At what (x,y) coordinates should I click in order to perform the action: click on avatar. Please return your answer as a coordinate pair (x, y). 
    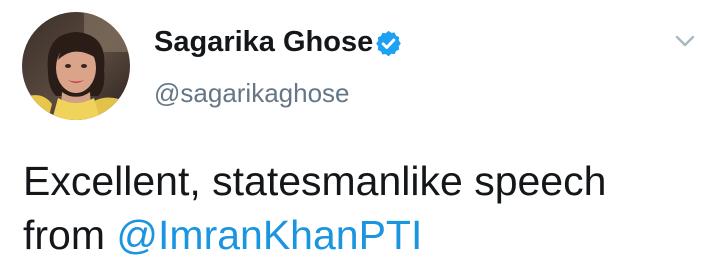
    Looking at the image, I should click on (76, 66).